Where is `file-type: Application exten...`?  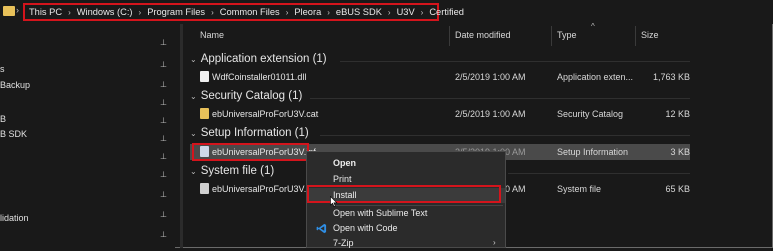
file-type: Application exten... is located at coordinates (595, 77).